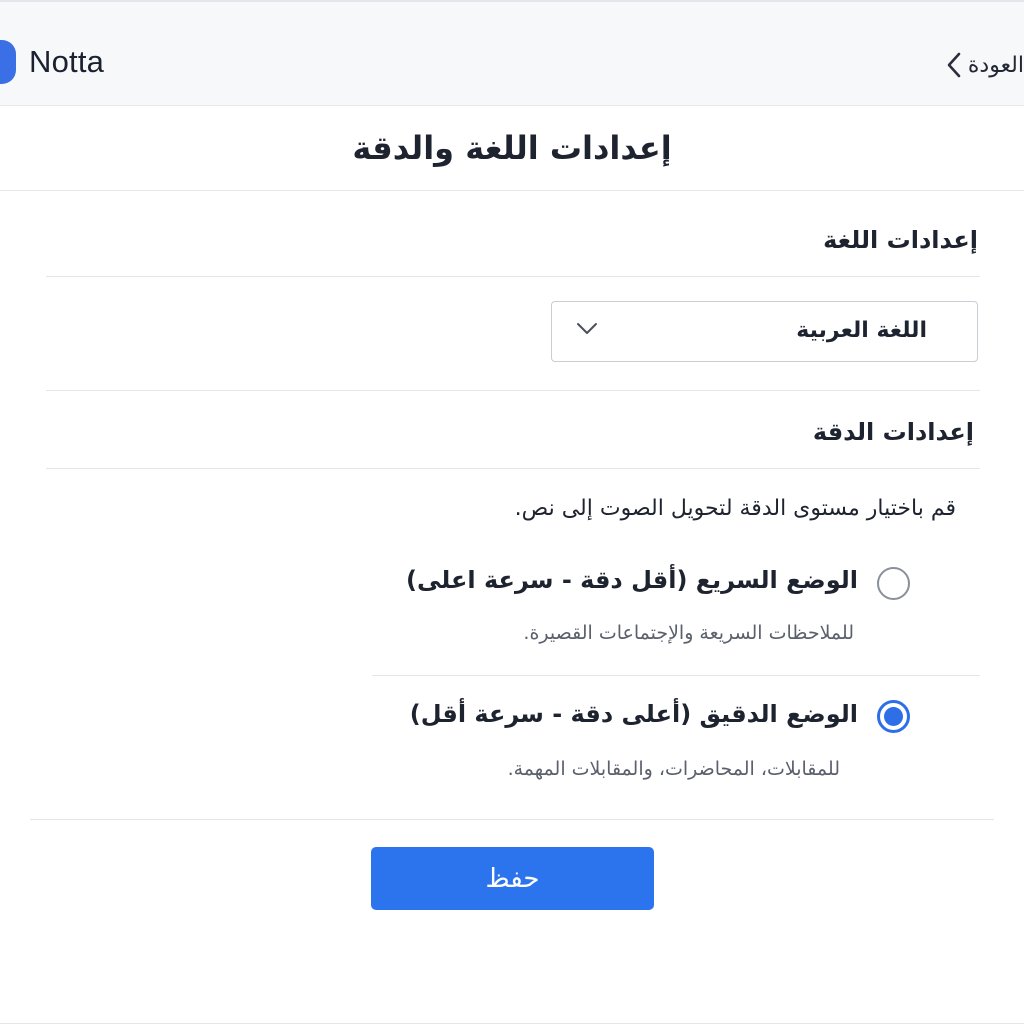  I want to click on page-title: إعدادات اللغة والدقة, so click(512, 148).